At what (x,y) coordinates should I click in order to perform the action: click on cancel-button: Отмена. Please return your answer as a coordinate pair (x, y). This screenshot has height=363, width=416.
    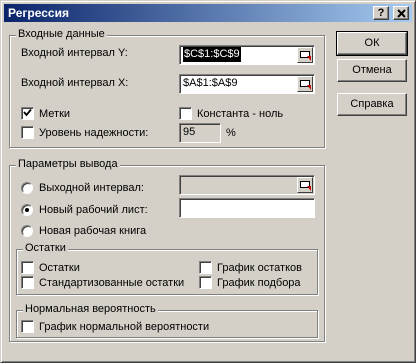
    Looking at the image, I should click on (372, 70).